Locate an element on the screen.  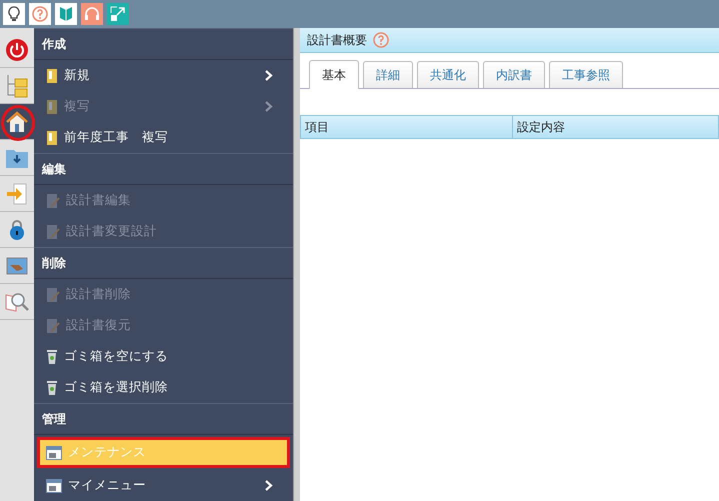
sidebar-button is located at coordinates (17, 122).